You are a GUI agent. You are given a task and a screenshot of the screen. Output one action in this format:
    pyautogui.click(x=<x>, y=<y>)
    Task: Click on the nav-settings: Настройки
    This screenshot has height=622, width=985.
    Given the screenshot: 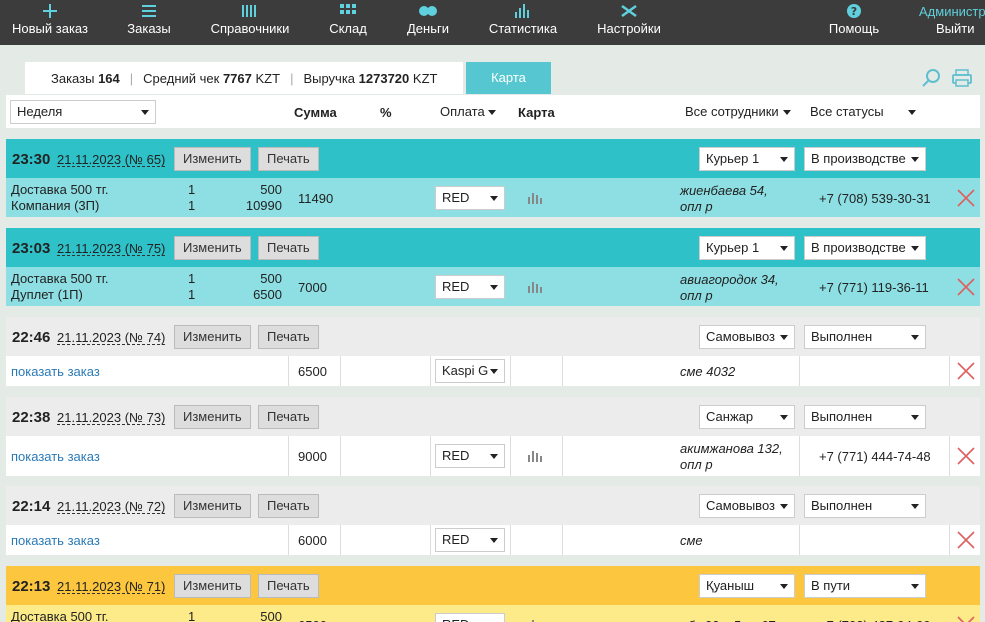 What is the action you would take?
    pyautogui.click(x=629, y=22)
    